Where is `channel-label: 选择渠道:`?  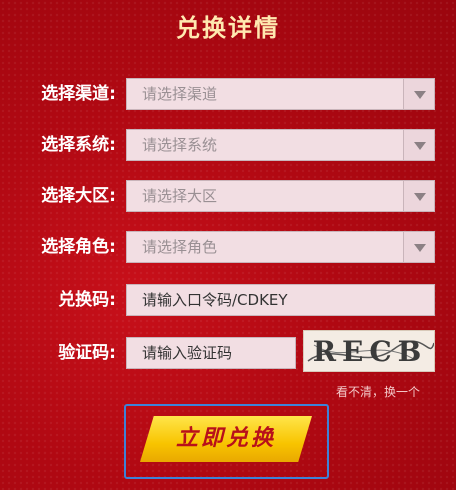 channel-label: 选择渠道: is located at coordinates (78, 94).